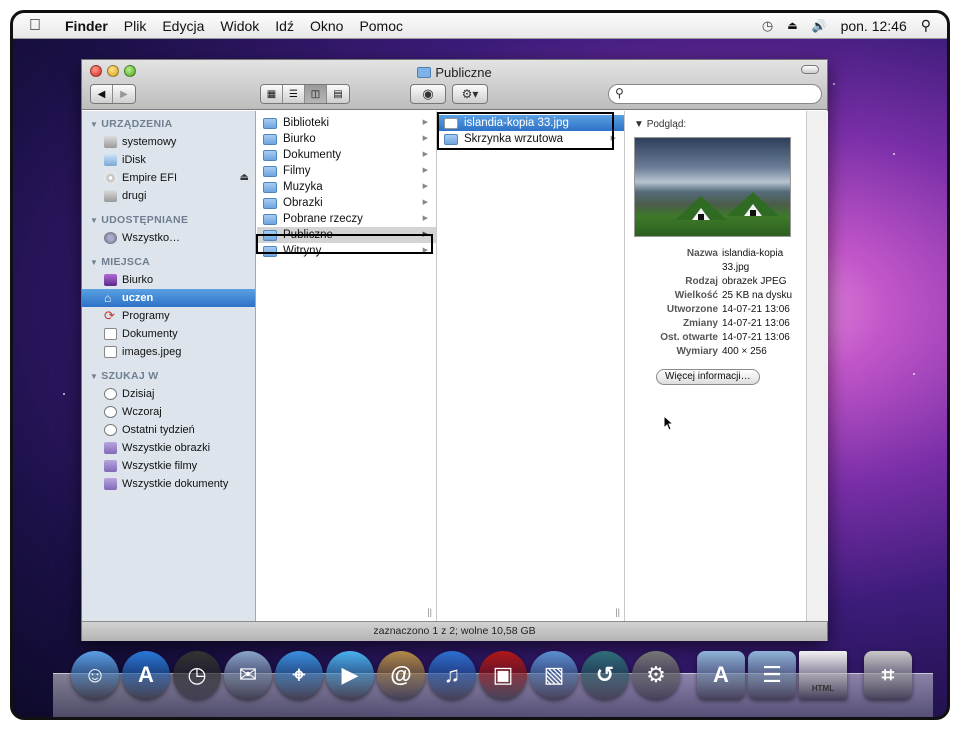 The height and width of the screenshot is (730, 960). I want to click on list-item: Muzyka ▶, so click(346, 187).